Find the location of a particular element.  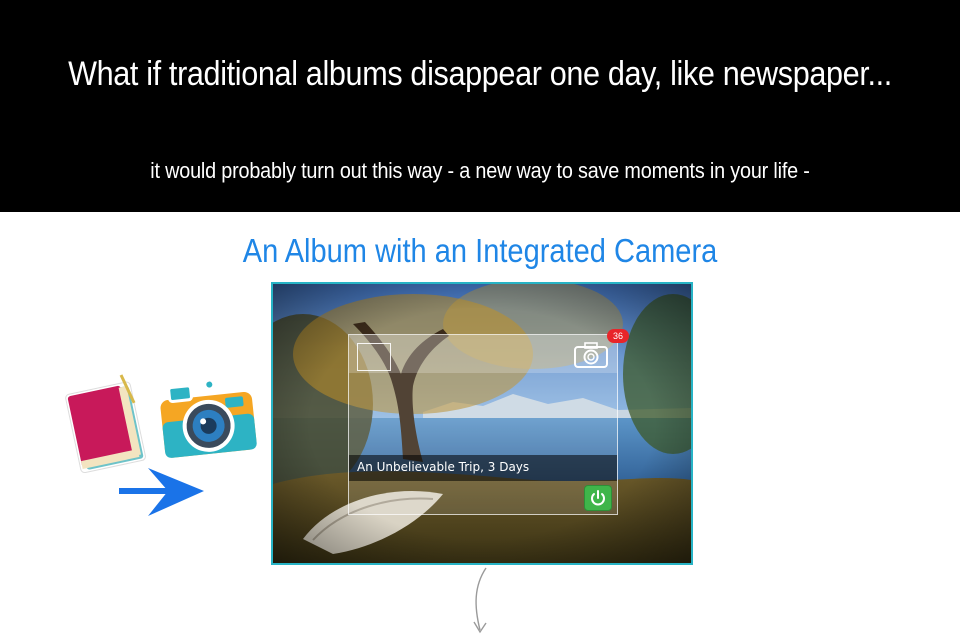

curved-arrow-down-icon is located at coordinates (481, 602).